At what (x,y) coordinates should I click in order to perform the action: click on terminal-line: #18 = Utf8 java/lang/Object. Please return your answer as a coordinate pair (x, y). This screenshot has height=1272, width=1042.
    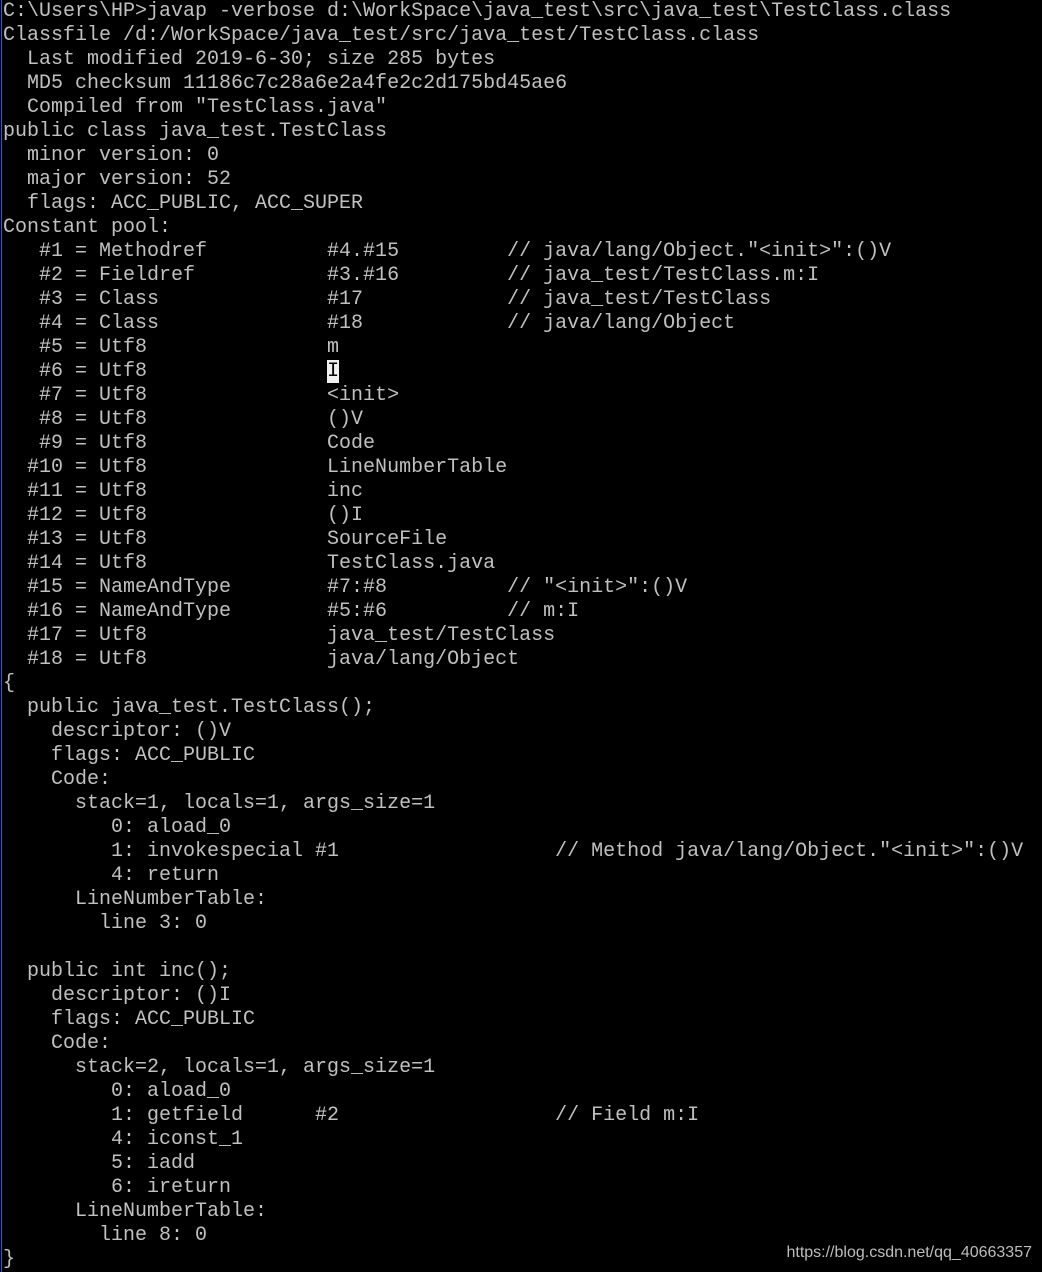
    Looking at the image, I should click on (261, 660).